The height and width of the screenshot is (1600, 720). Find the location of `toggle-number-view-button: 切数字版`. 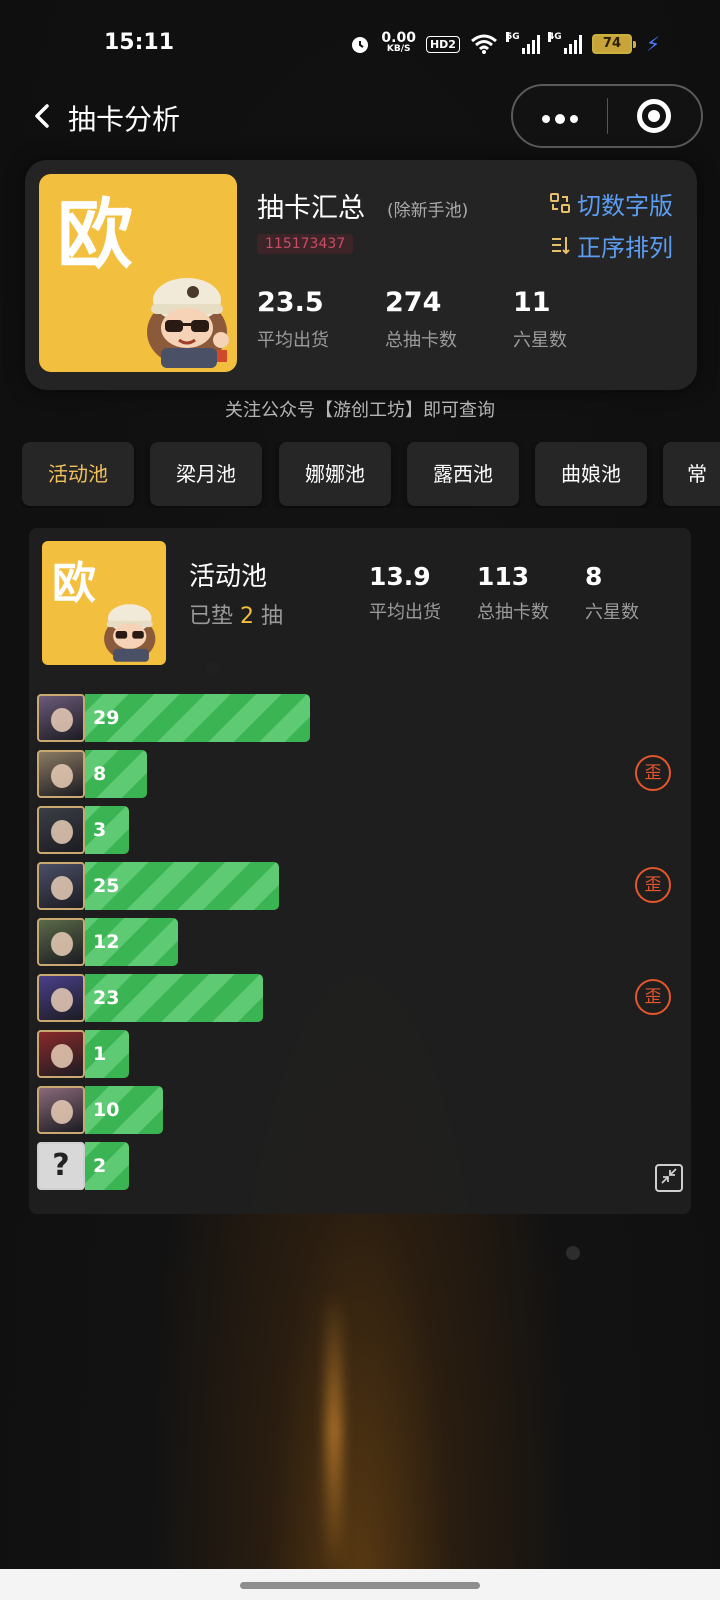

toggle-number-view-button: 切数字版 is located at coordinates (611, 203).